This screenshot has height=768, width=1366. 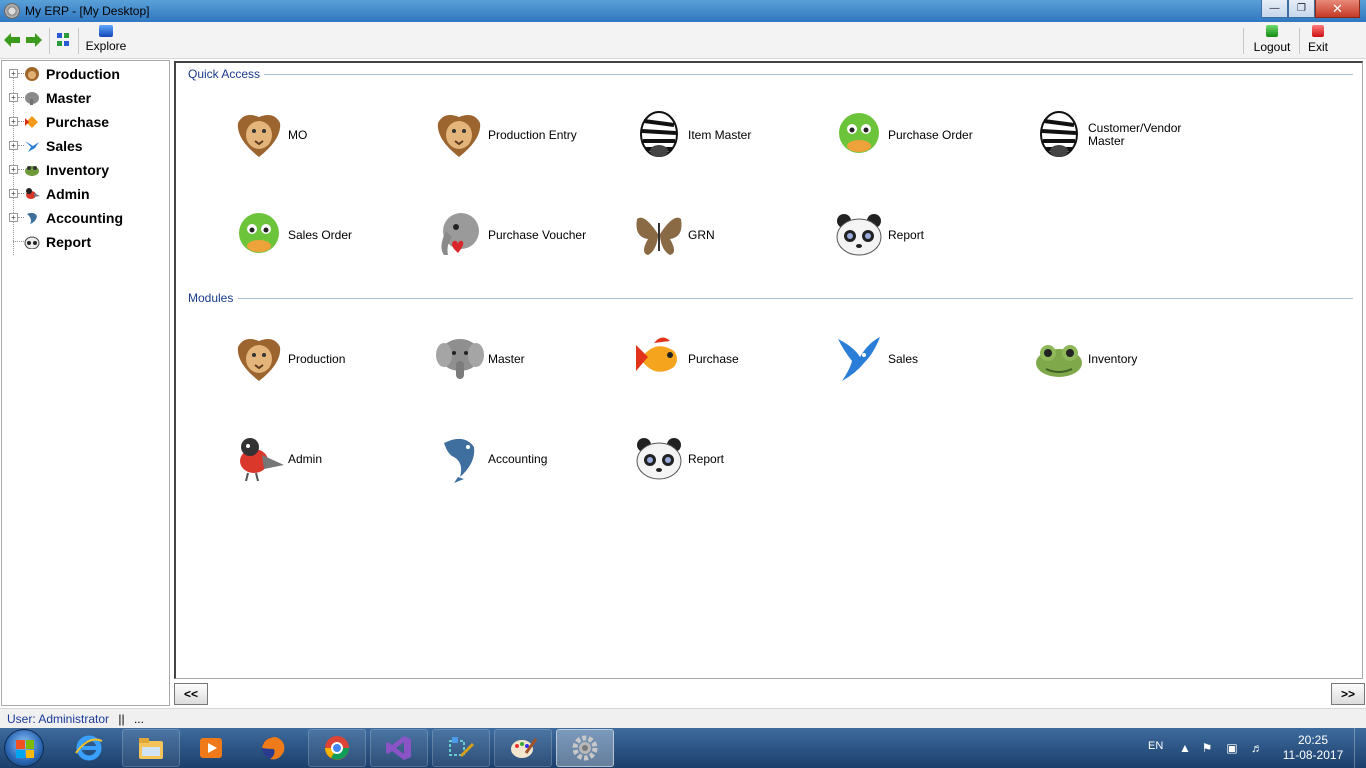 What do you see at coordinates (1274, 9) in the screenshot?
I see `minimize-button: —` at bounding box center [1274, 9].